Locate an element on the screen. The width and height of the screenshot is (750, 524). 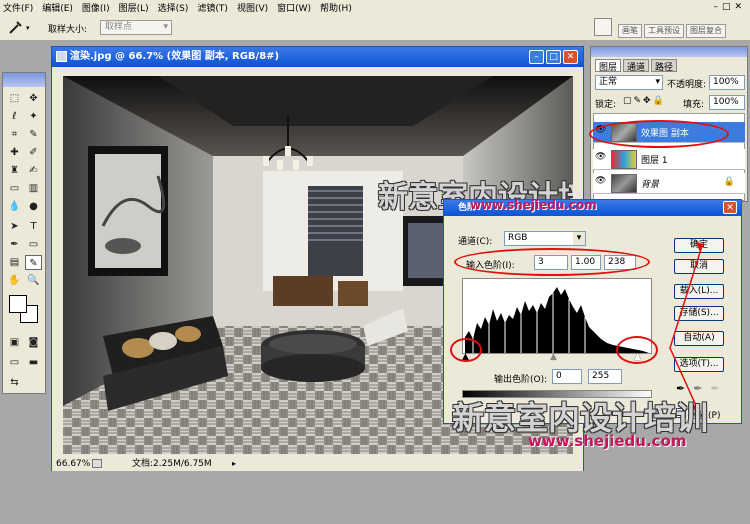
annotation-ring-input is located at coordinates (552, 262).